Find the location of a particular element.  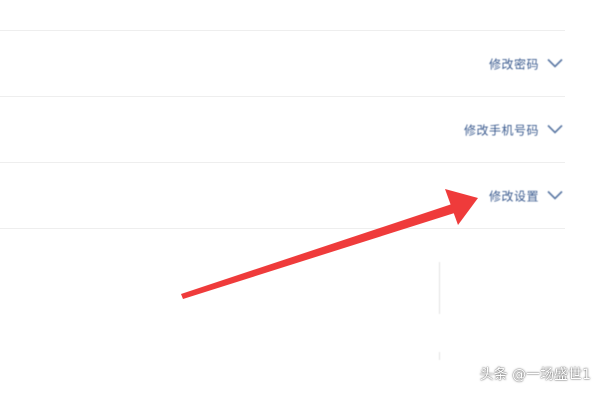

change-settings-toggle: 修改设置 is located at coordinates (526, 195).